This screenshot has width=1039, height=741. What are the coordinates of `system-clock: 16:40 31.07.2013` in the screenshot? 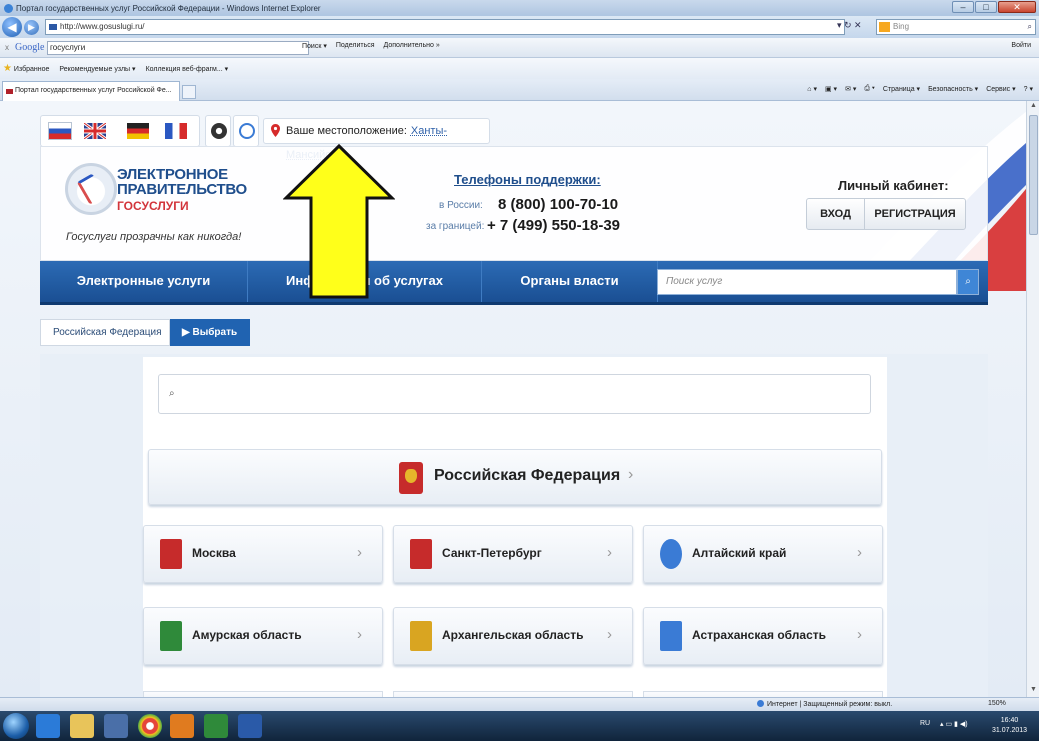 It's located at (1009, 726).